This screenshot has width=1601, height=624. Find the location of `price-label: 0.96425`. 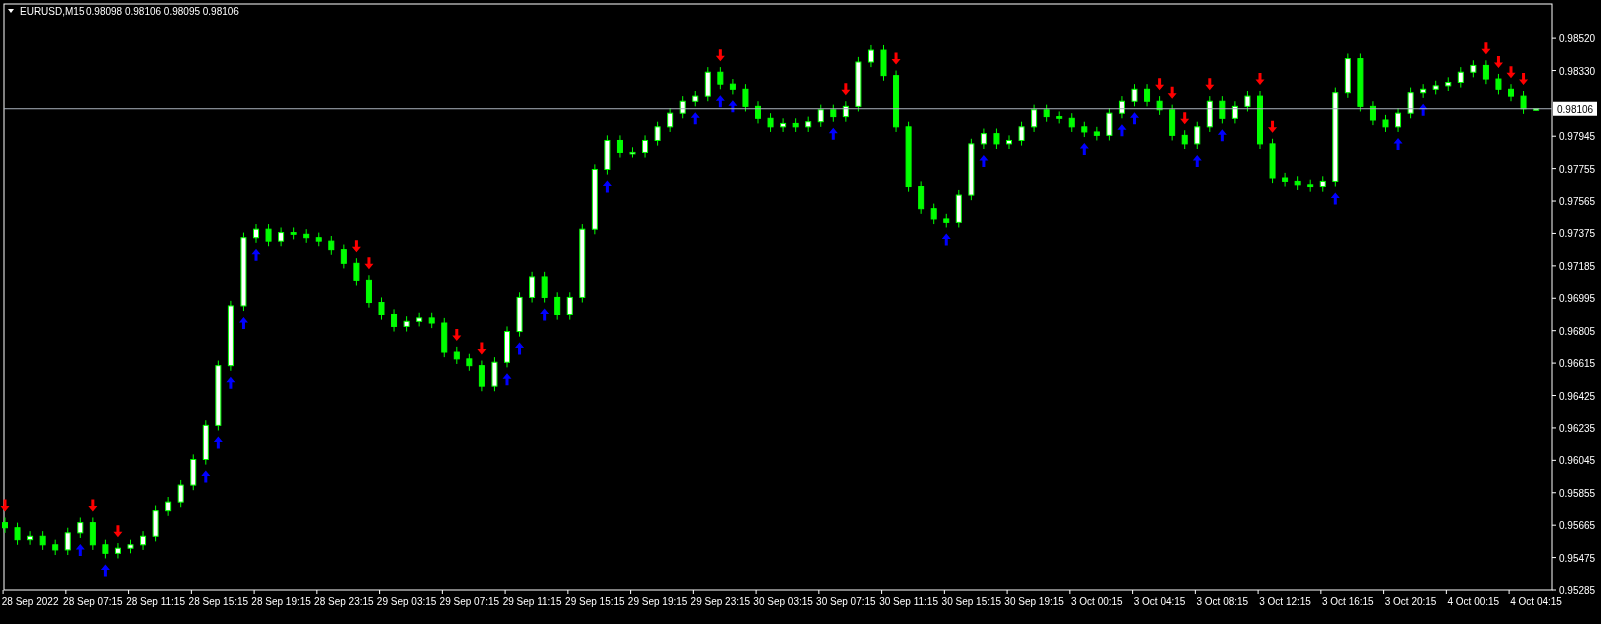

price-label: 0.96425 is located at coordinates (1577, 396).